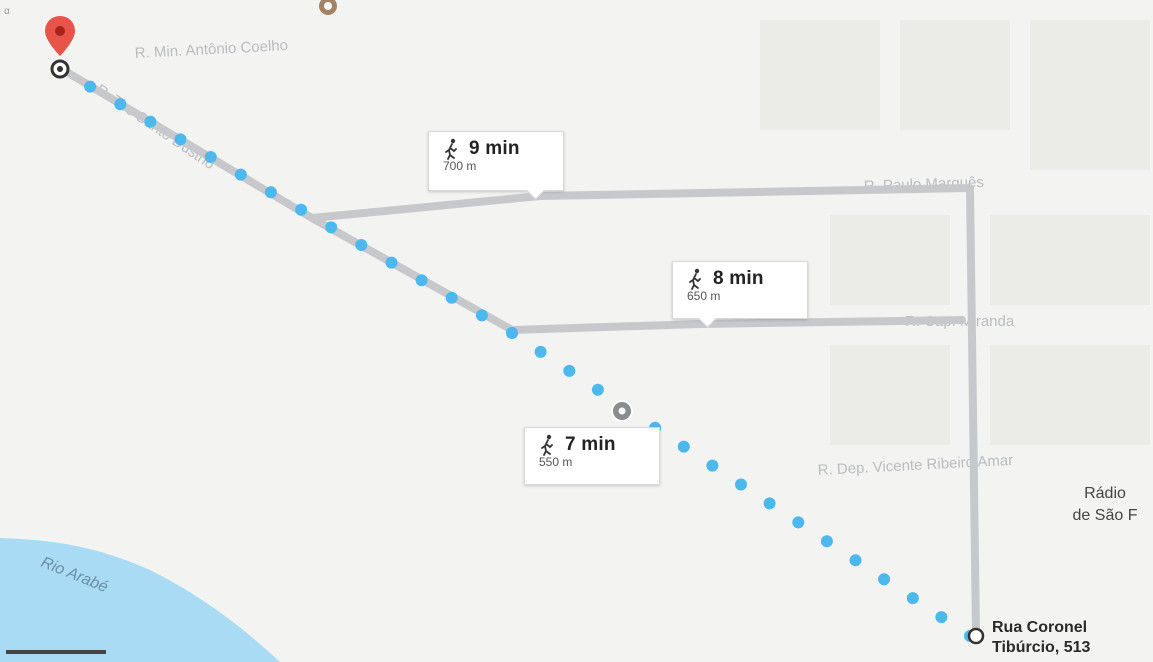  What do you see at coordinates (1041, 637) in the screenshot?
I see `destination-label: Rua Coronel Tibúrcio, 513` at bounding box center [1041, 637].